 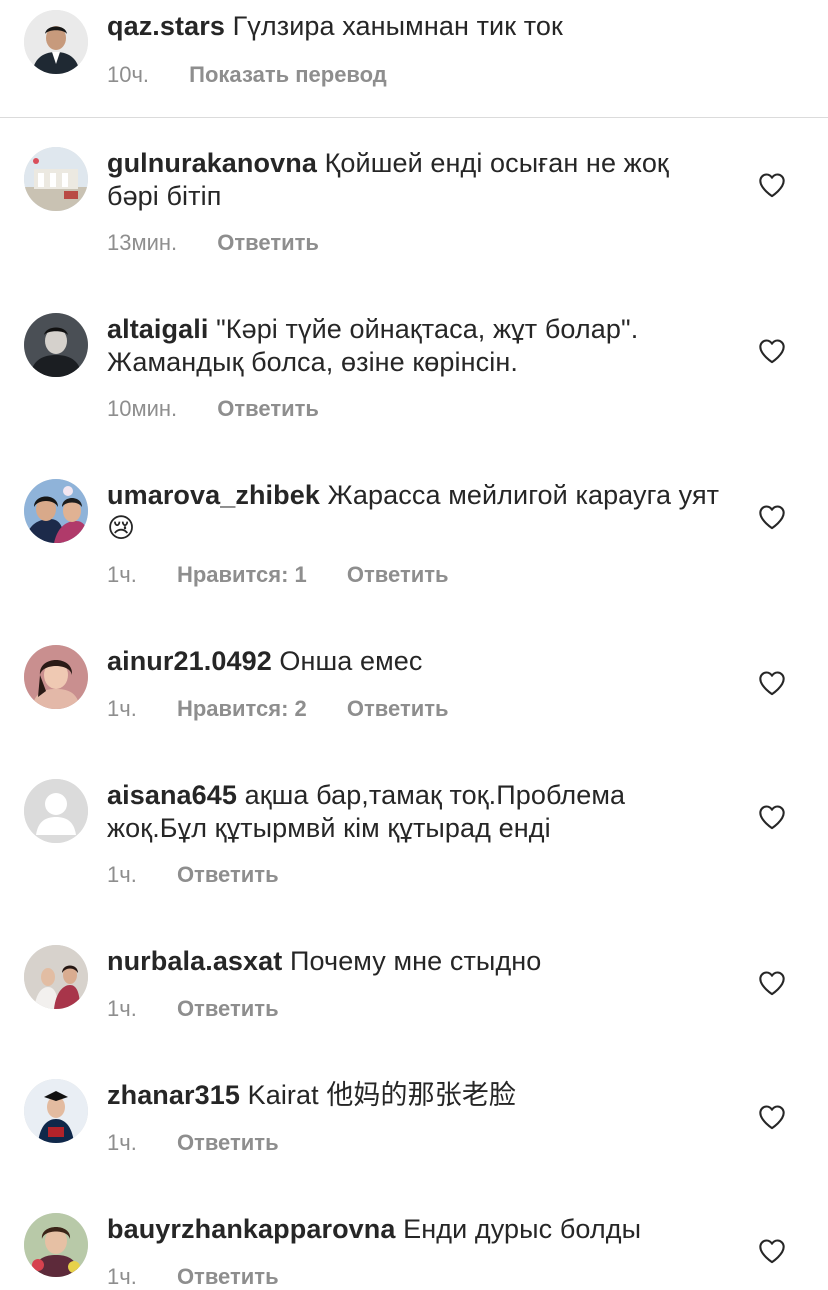 I want to click on comment-text: qaz.stars Гүлзира ханымнан тик ток, so click(x=417, y=26).